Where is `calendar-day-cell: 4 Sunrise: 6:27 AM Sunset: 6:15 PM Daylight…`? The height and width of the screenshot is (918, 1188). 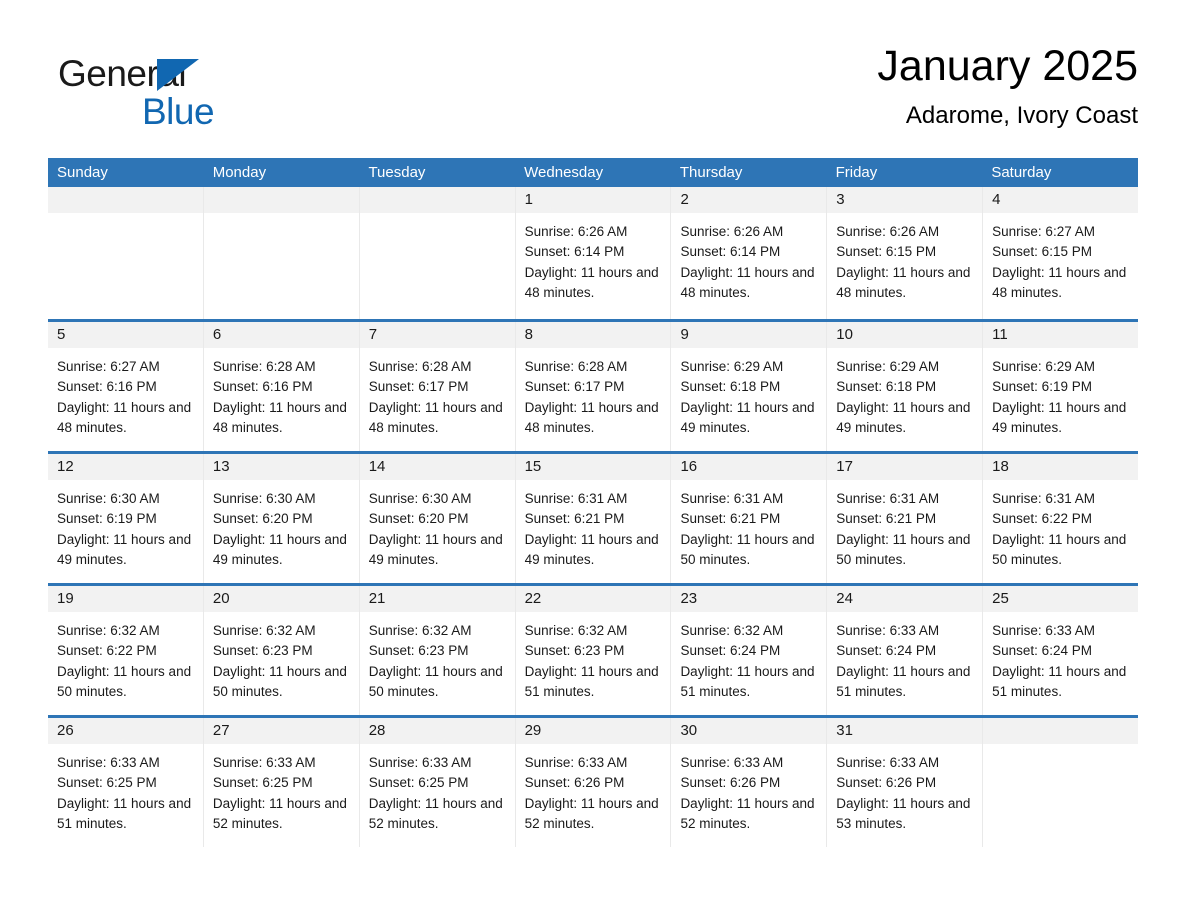 calendar-day-cell: 4 Sunrise: 6:27 AM Sunset: 6:15 PM Daylight… is located at coordinates (1061, 253).